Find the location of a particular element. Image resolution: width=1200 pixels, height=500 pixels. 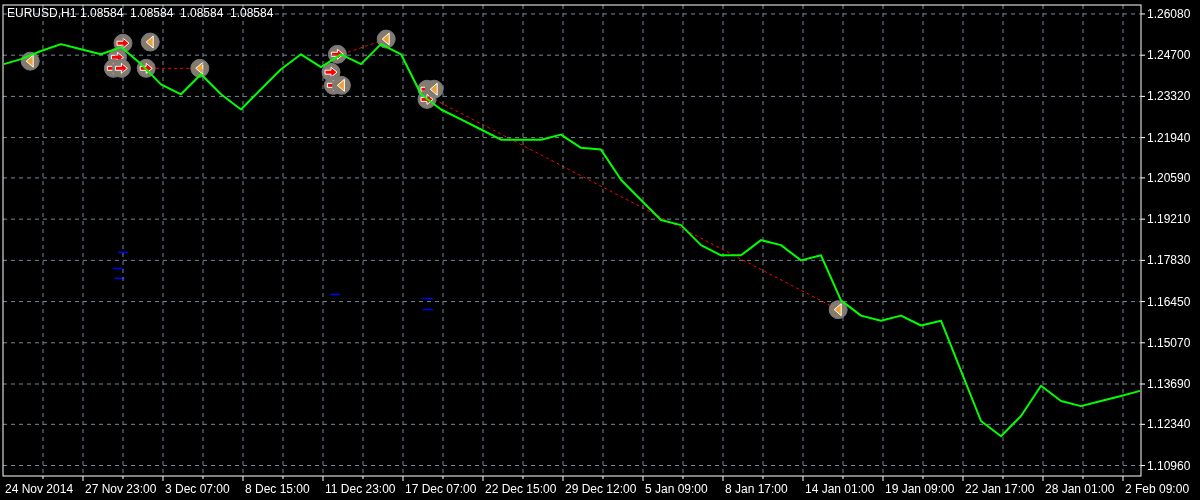

date-label: 11 Dec 23:00 is located at coordinates (360, 489).